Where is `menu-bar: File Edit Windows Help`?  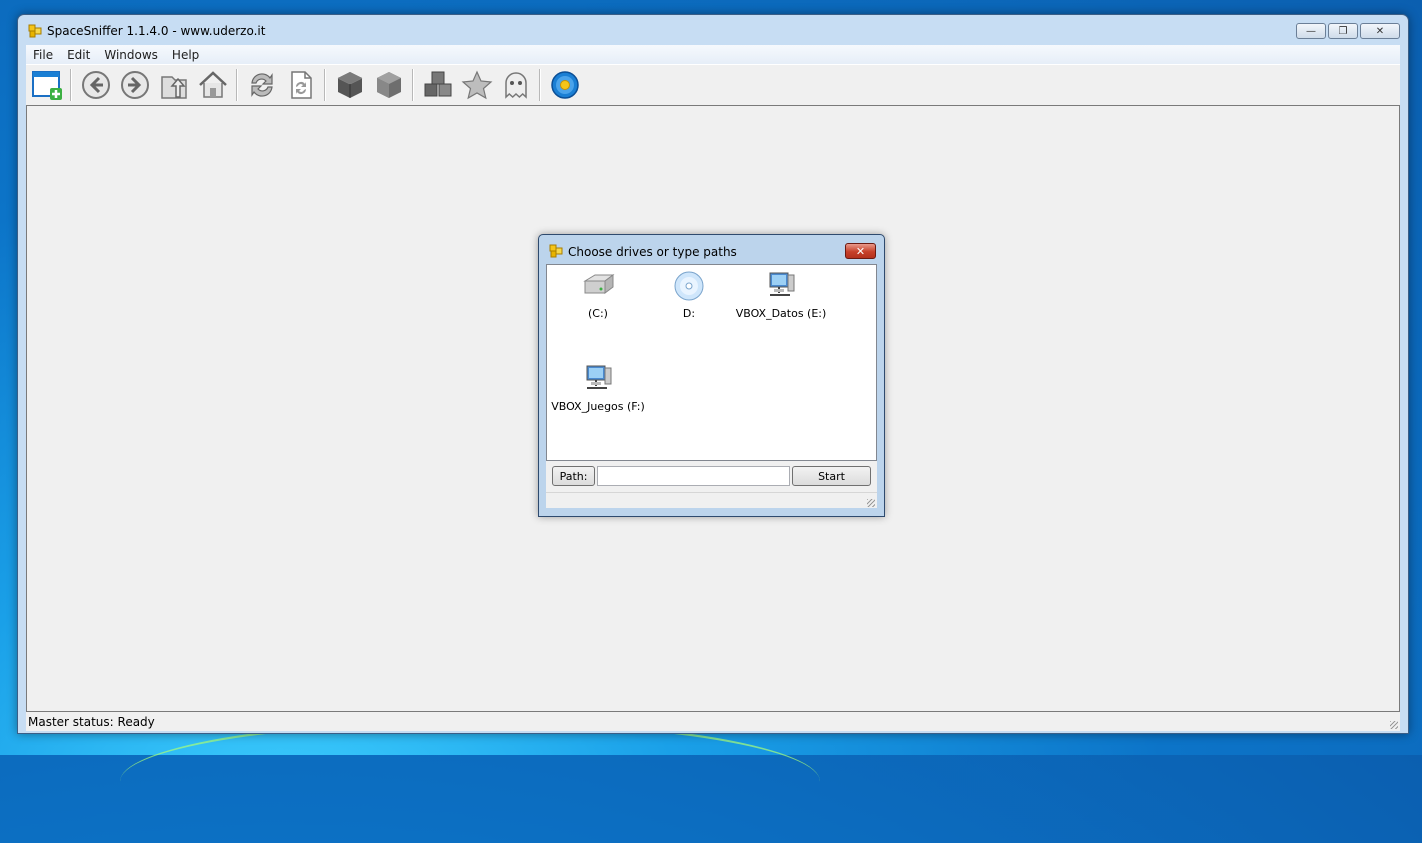
menu-bar: File Edit Windows Help is located at coordinates (713, 54).